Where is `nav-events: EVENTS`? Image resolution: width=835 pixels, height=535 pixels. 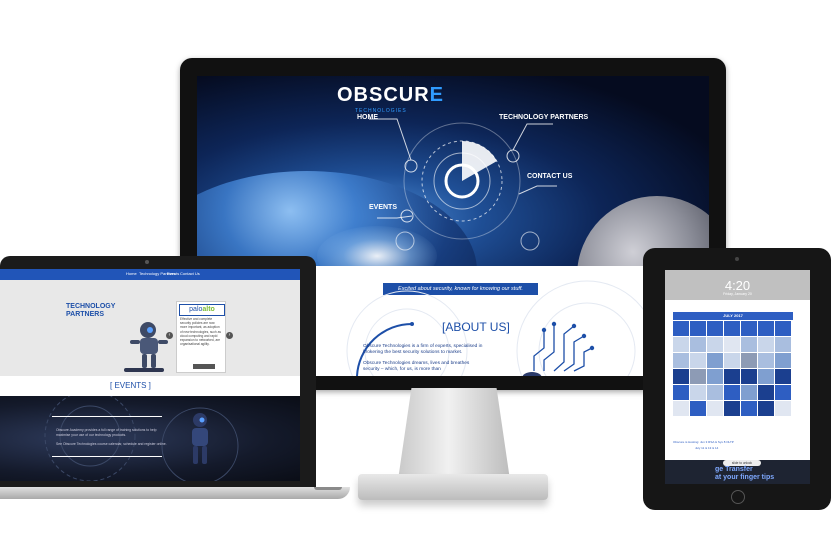
nav-events: EVENTS is located at coordinates (383, 207).